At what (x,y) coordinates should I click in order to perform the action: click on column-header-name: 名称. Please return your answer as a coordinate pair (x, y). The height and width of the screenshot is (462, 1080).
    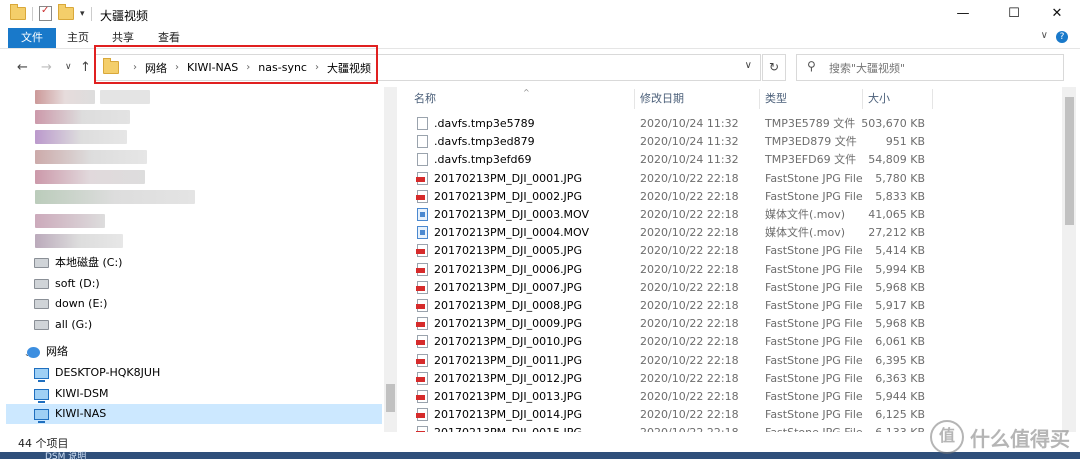
    Looking at the image, I should click on (425, 99).